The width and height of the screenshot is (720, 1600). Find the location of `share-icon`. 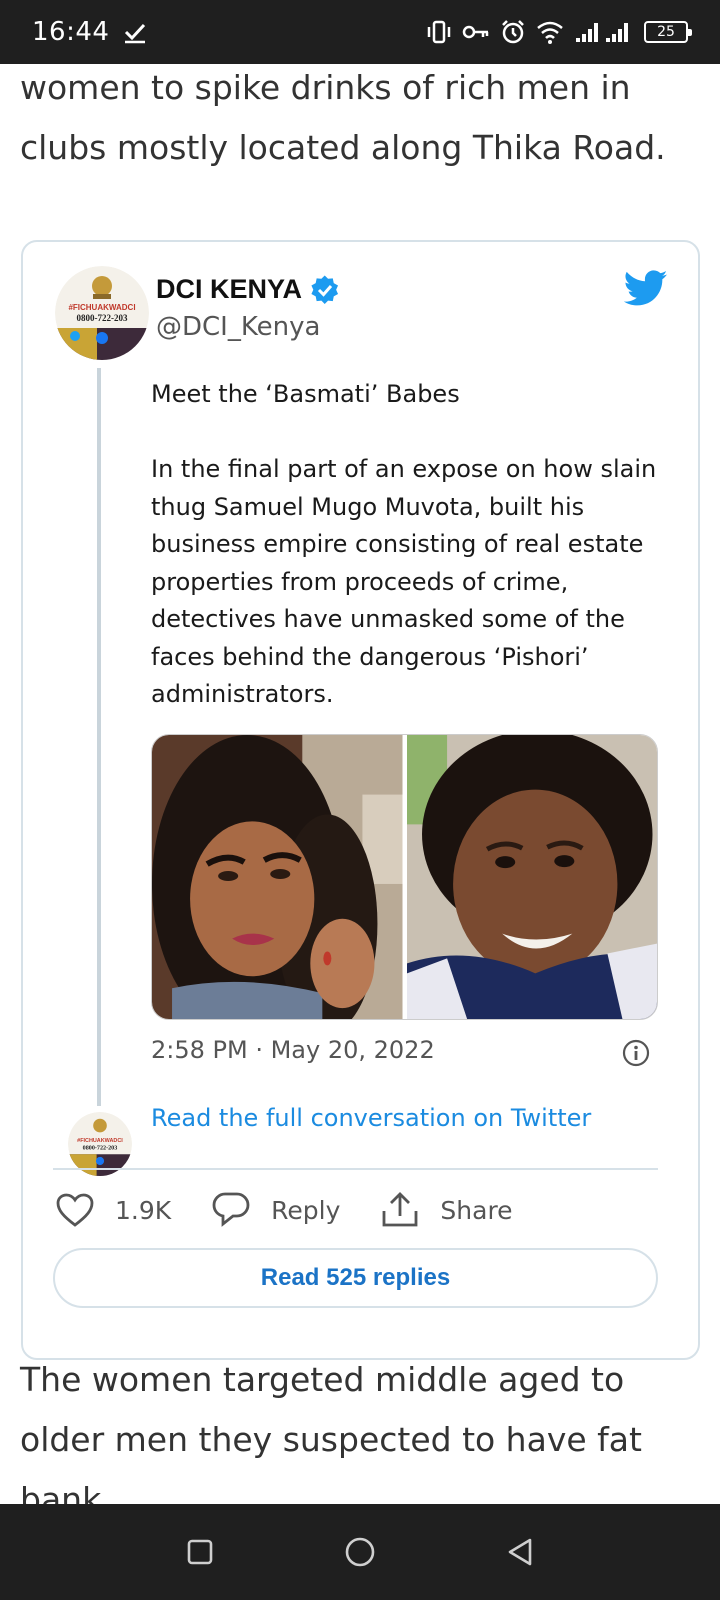

share-icon is located at coordinates (400, 1209).